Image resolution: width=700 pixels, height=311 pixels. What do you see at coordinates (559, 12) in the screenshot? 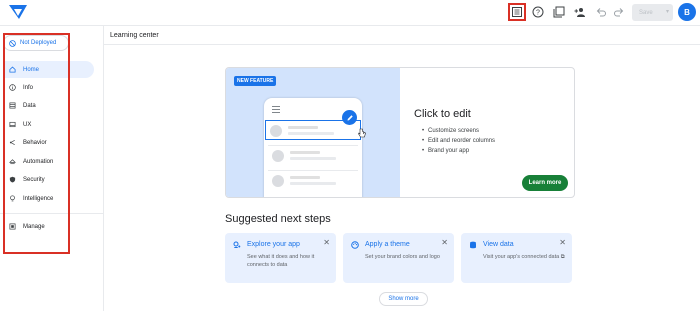
I see `copy-app-icon` at bounding box center [559, 12].